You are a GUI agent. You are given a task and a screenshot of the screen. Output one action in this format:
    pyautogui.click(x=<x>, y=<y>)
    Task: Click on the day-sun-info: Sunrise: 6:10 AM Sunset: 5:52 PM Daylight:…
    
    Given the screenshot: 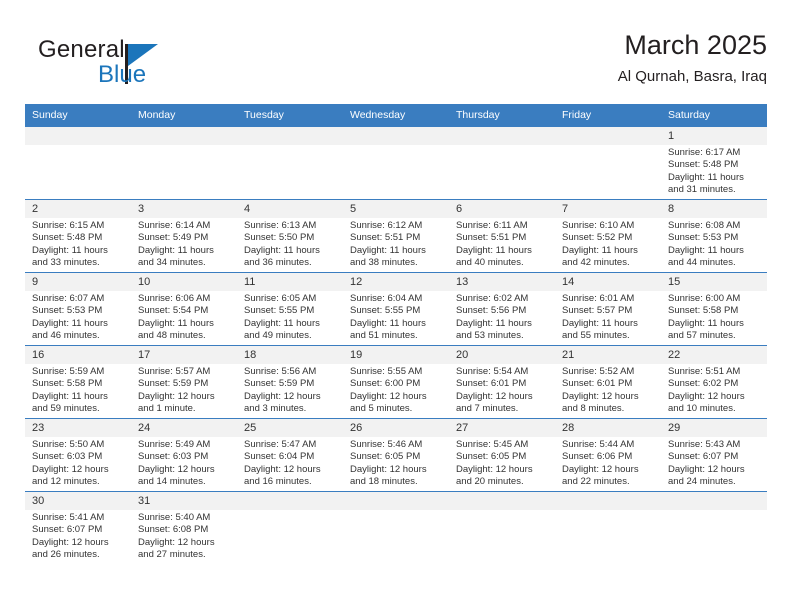 What is the action you would take?
    pyautogui.click(x=608, y=244)
    